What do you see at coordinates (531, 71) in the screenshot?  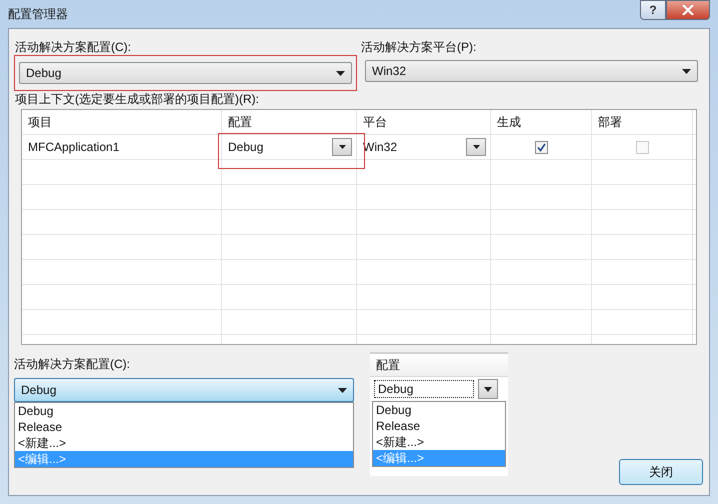 I see `platform-dropdown: Win32` at bounding box center [531, 71].